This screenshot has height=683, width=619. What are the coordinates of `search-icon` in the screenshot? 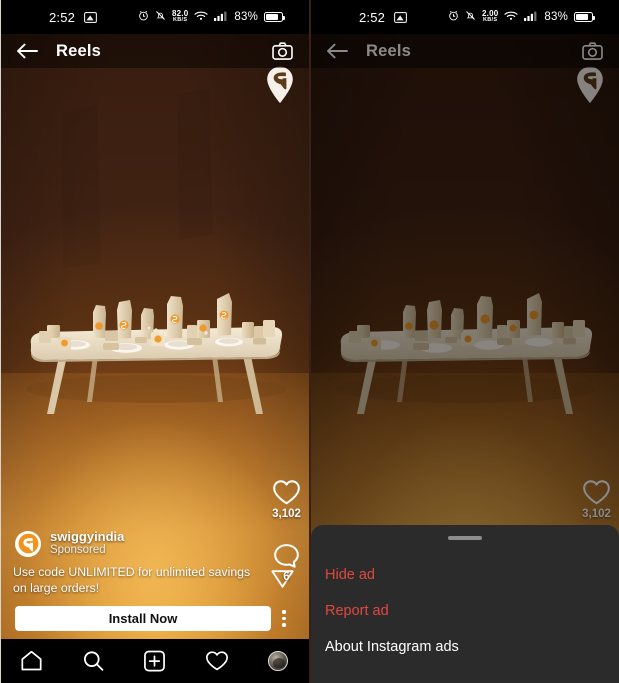 It's located at (93, 661).